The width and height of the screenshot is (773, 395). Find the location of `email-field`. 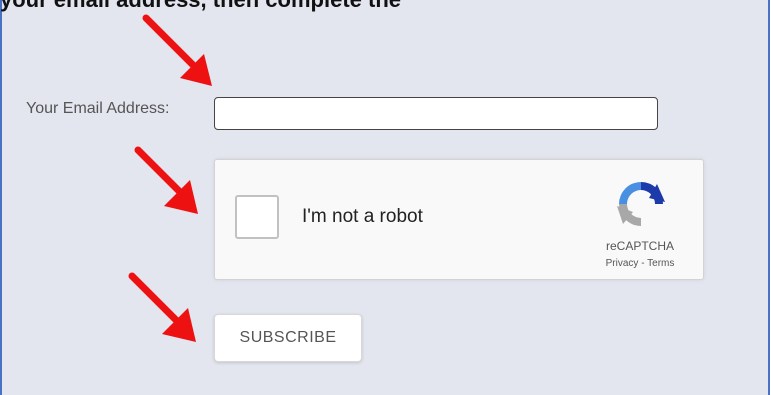

email-field is located at coordinates (436, 113).